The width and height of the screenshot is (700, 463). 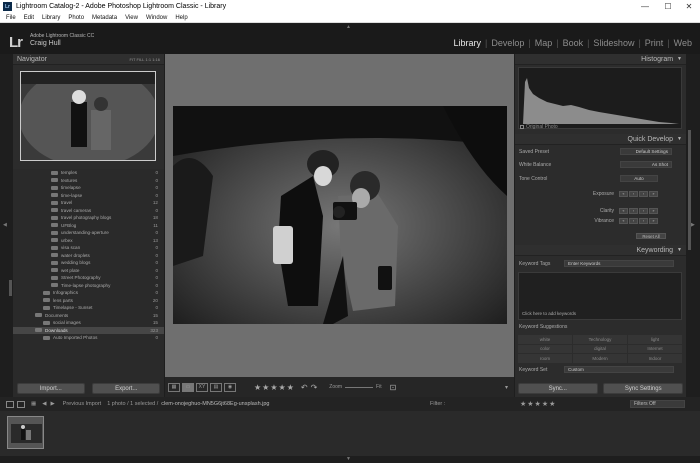 I want to click on keyword-suggestion: room, so click(x=545, y=358).